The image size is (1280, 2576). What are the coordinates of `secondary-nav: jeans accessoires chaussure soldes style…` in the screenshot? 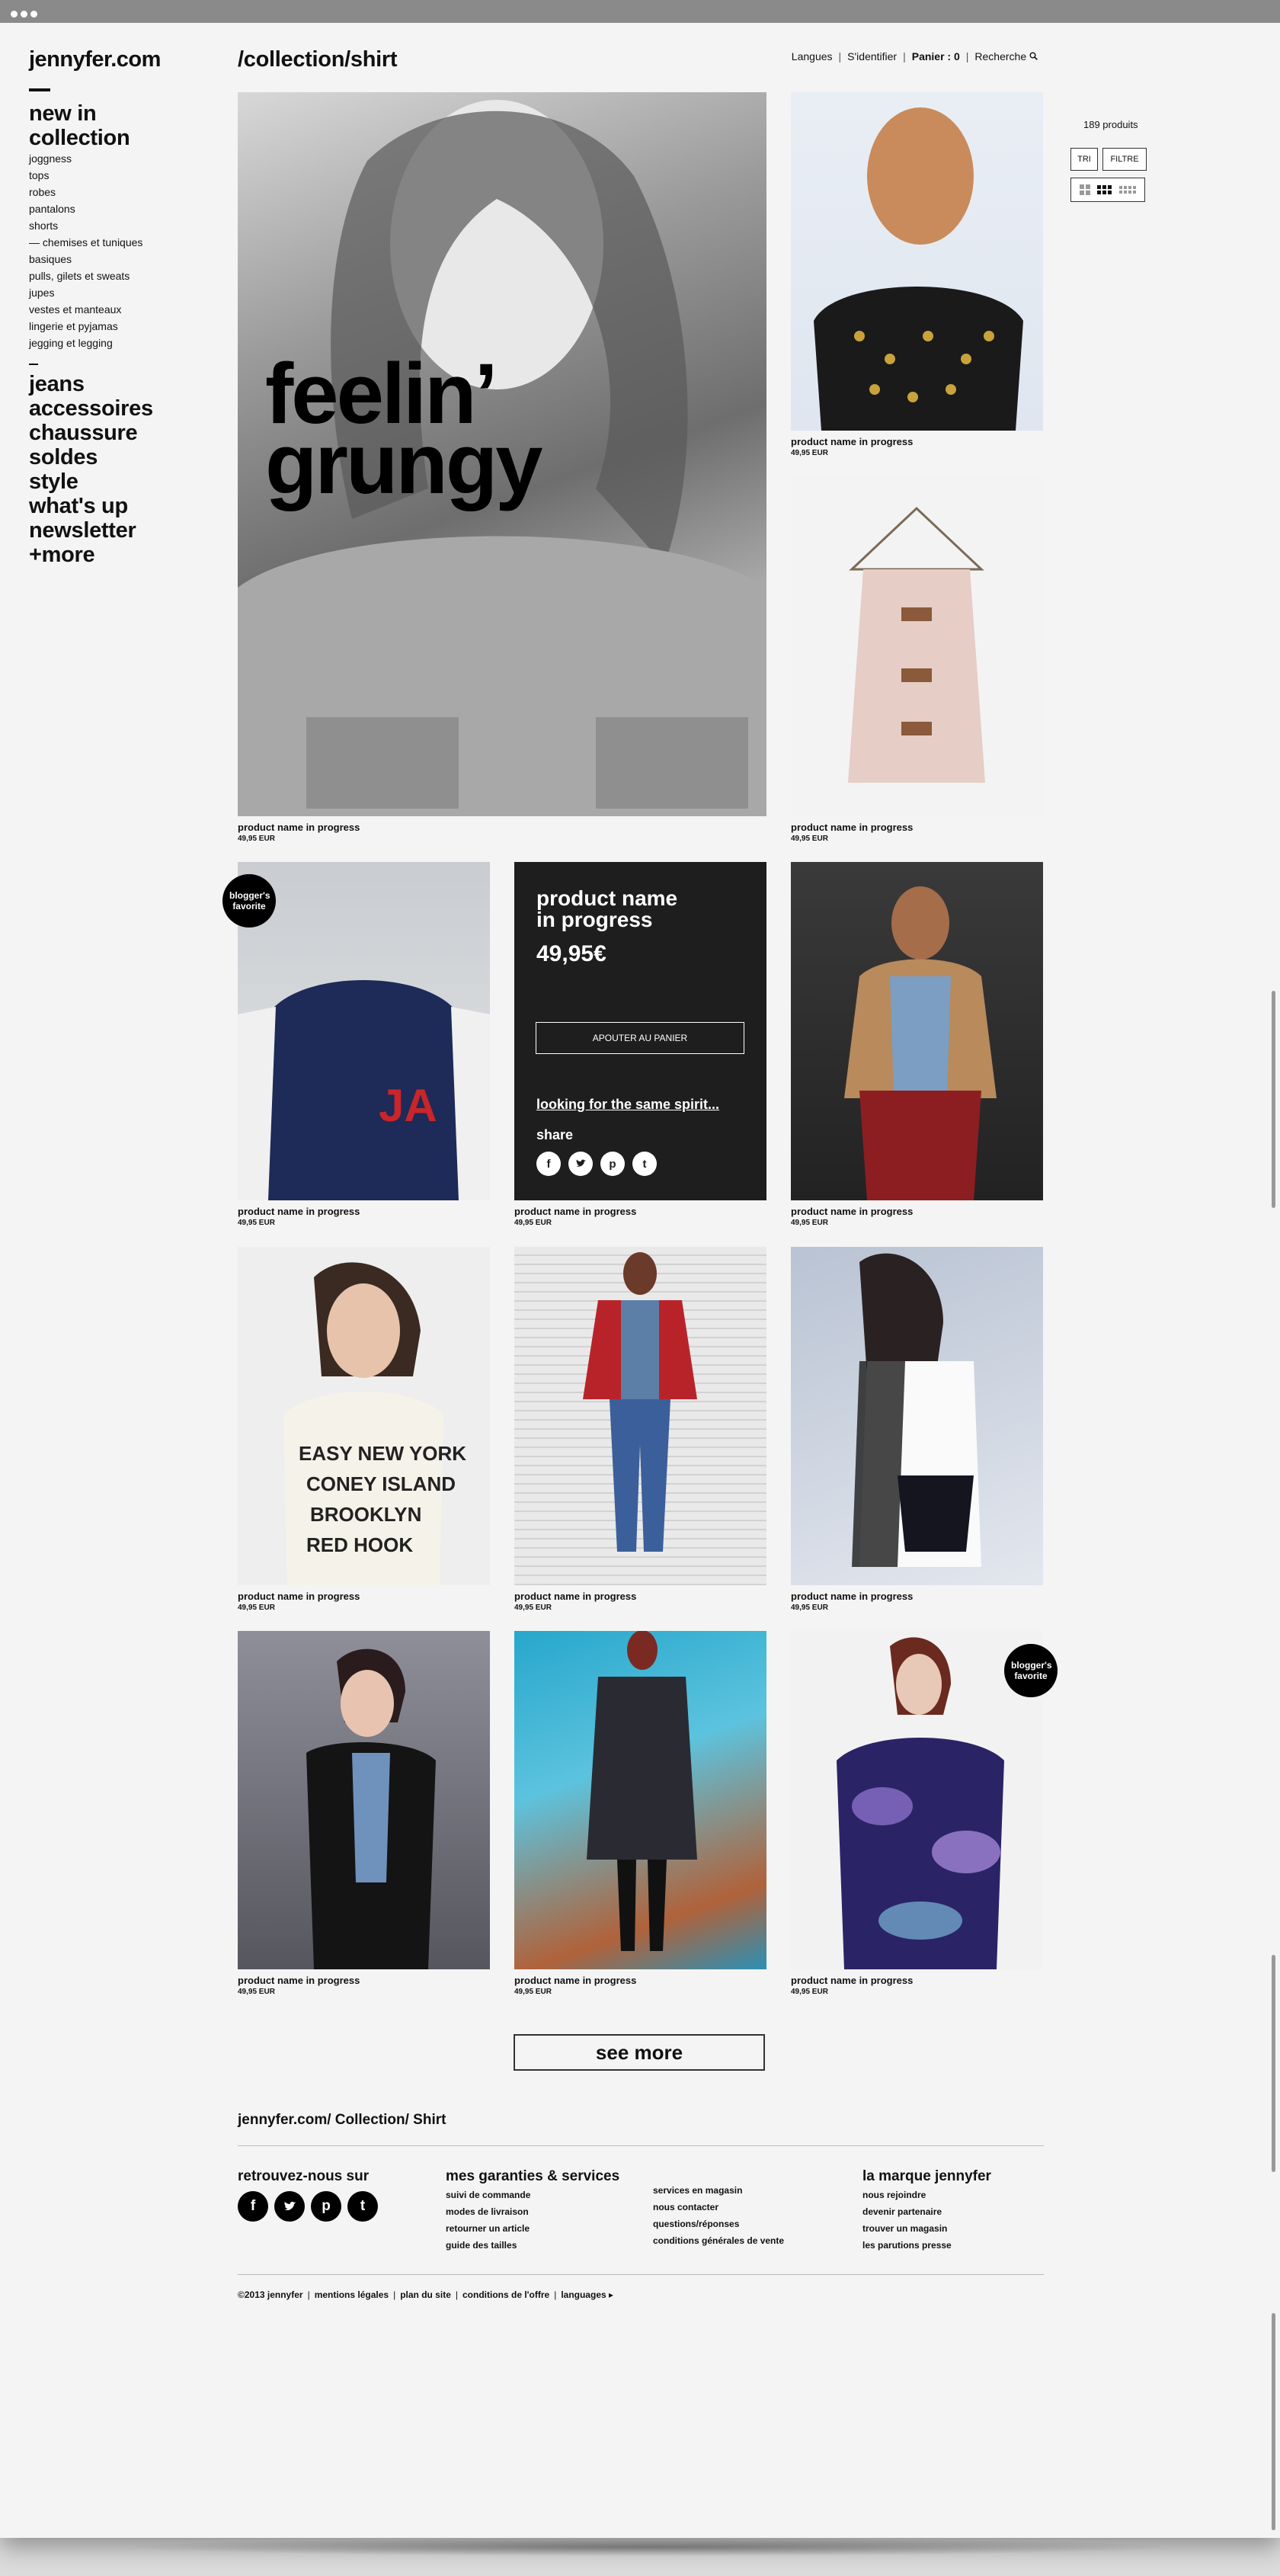 It's located at (91, 469).